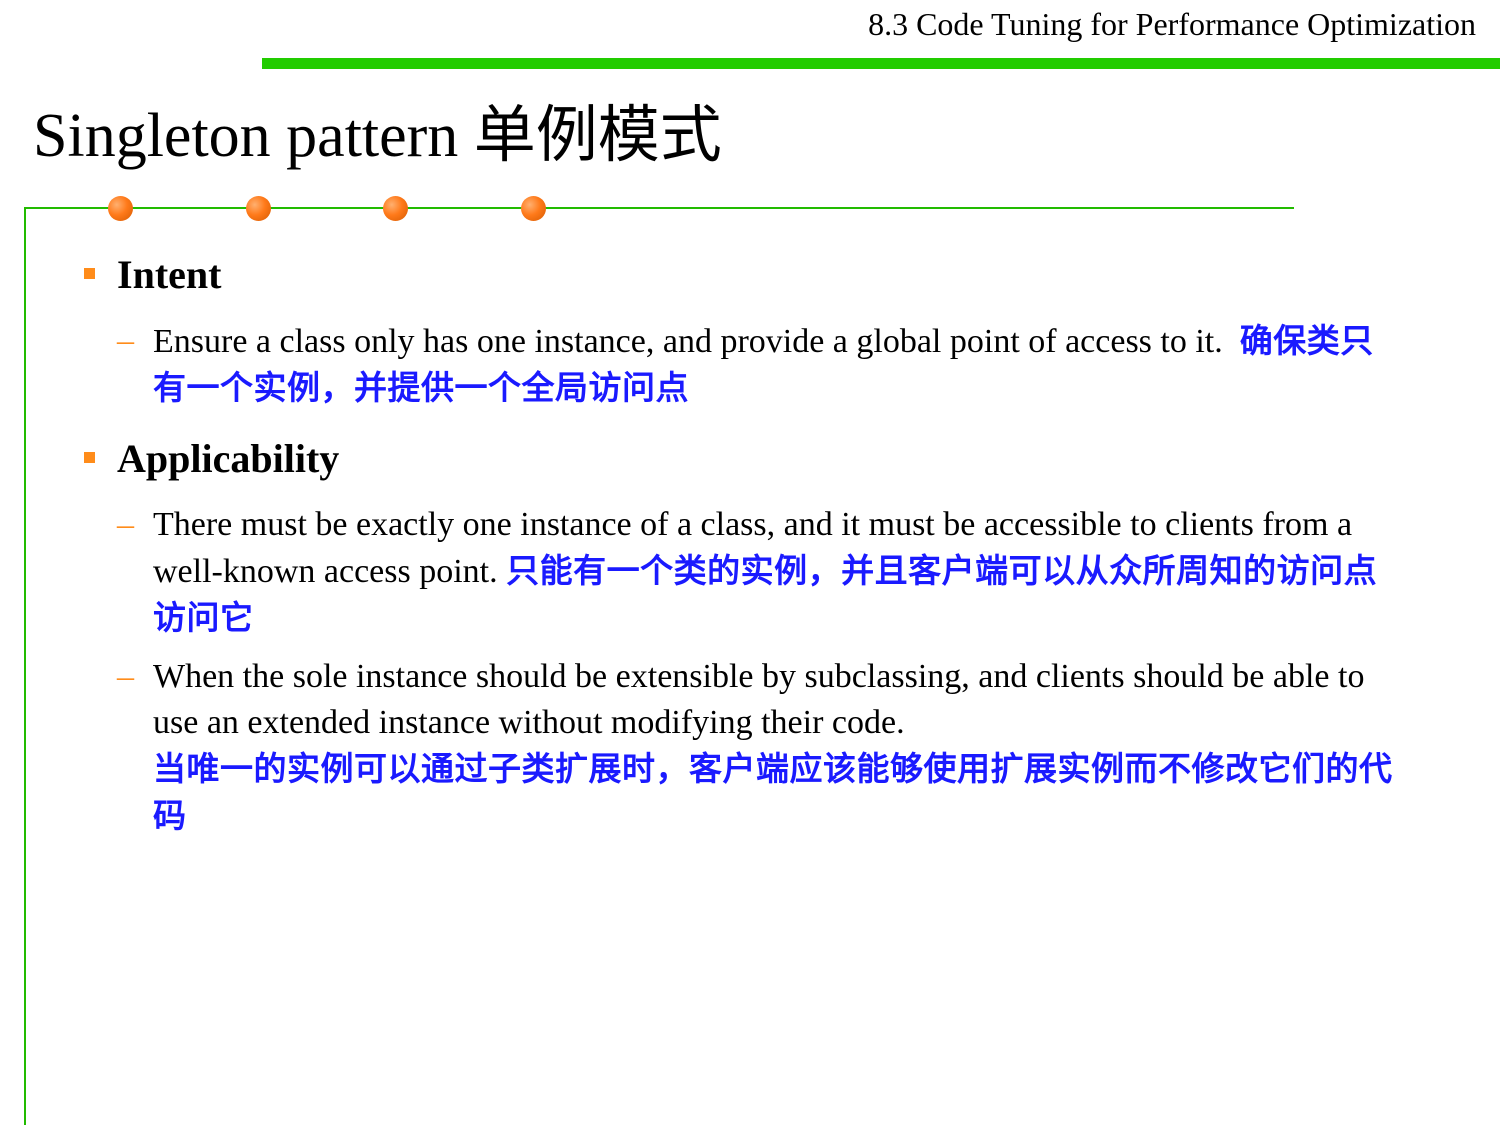 The image size is (1500, 1125). Describe the element at coordinates (228, 458) in the screenshot. I see `section-heading-applicability: Applicability` at that location.